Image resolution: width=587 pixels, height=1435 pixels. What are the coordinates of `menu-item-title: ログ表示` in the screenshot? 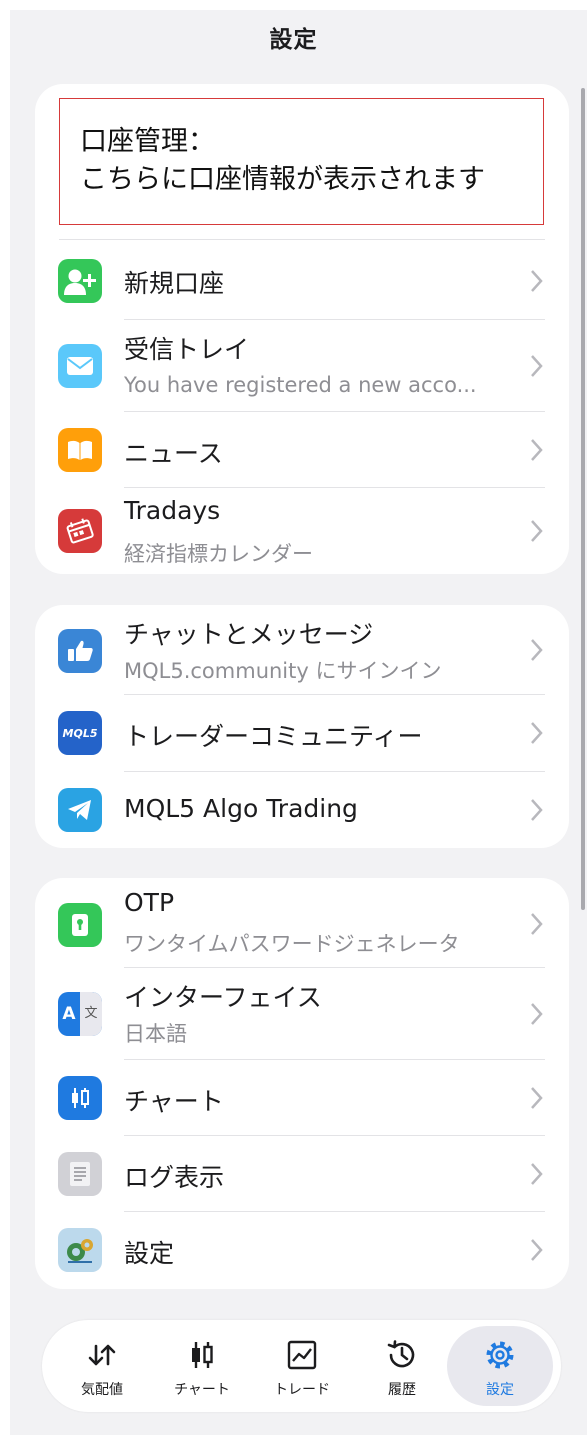 It's located at (174, 1177).